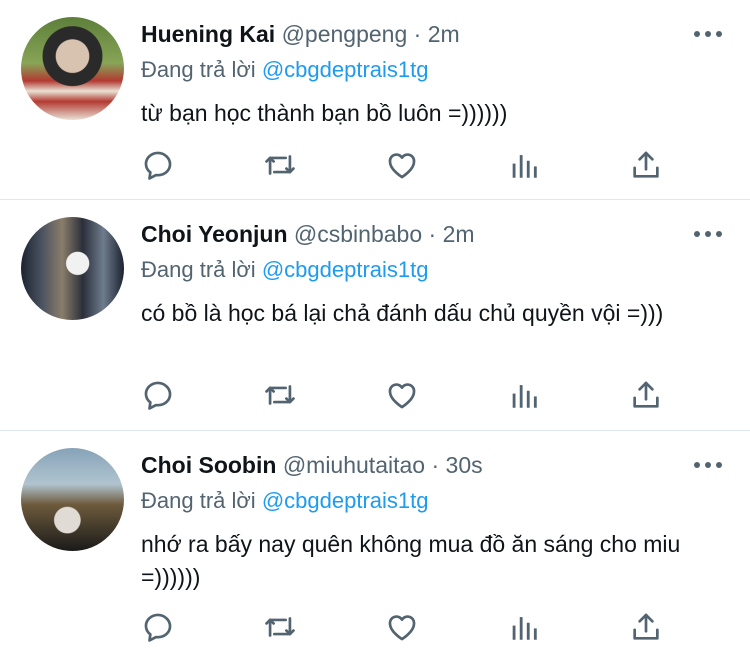 This screenshot has height=657, width=750. What do you see at coordinates (324, 113) in the screenshot?
I see `tweet-text: từ bạn học thành bạn bồ luôn =))))))` at bounding box center [324, 113].